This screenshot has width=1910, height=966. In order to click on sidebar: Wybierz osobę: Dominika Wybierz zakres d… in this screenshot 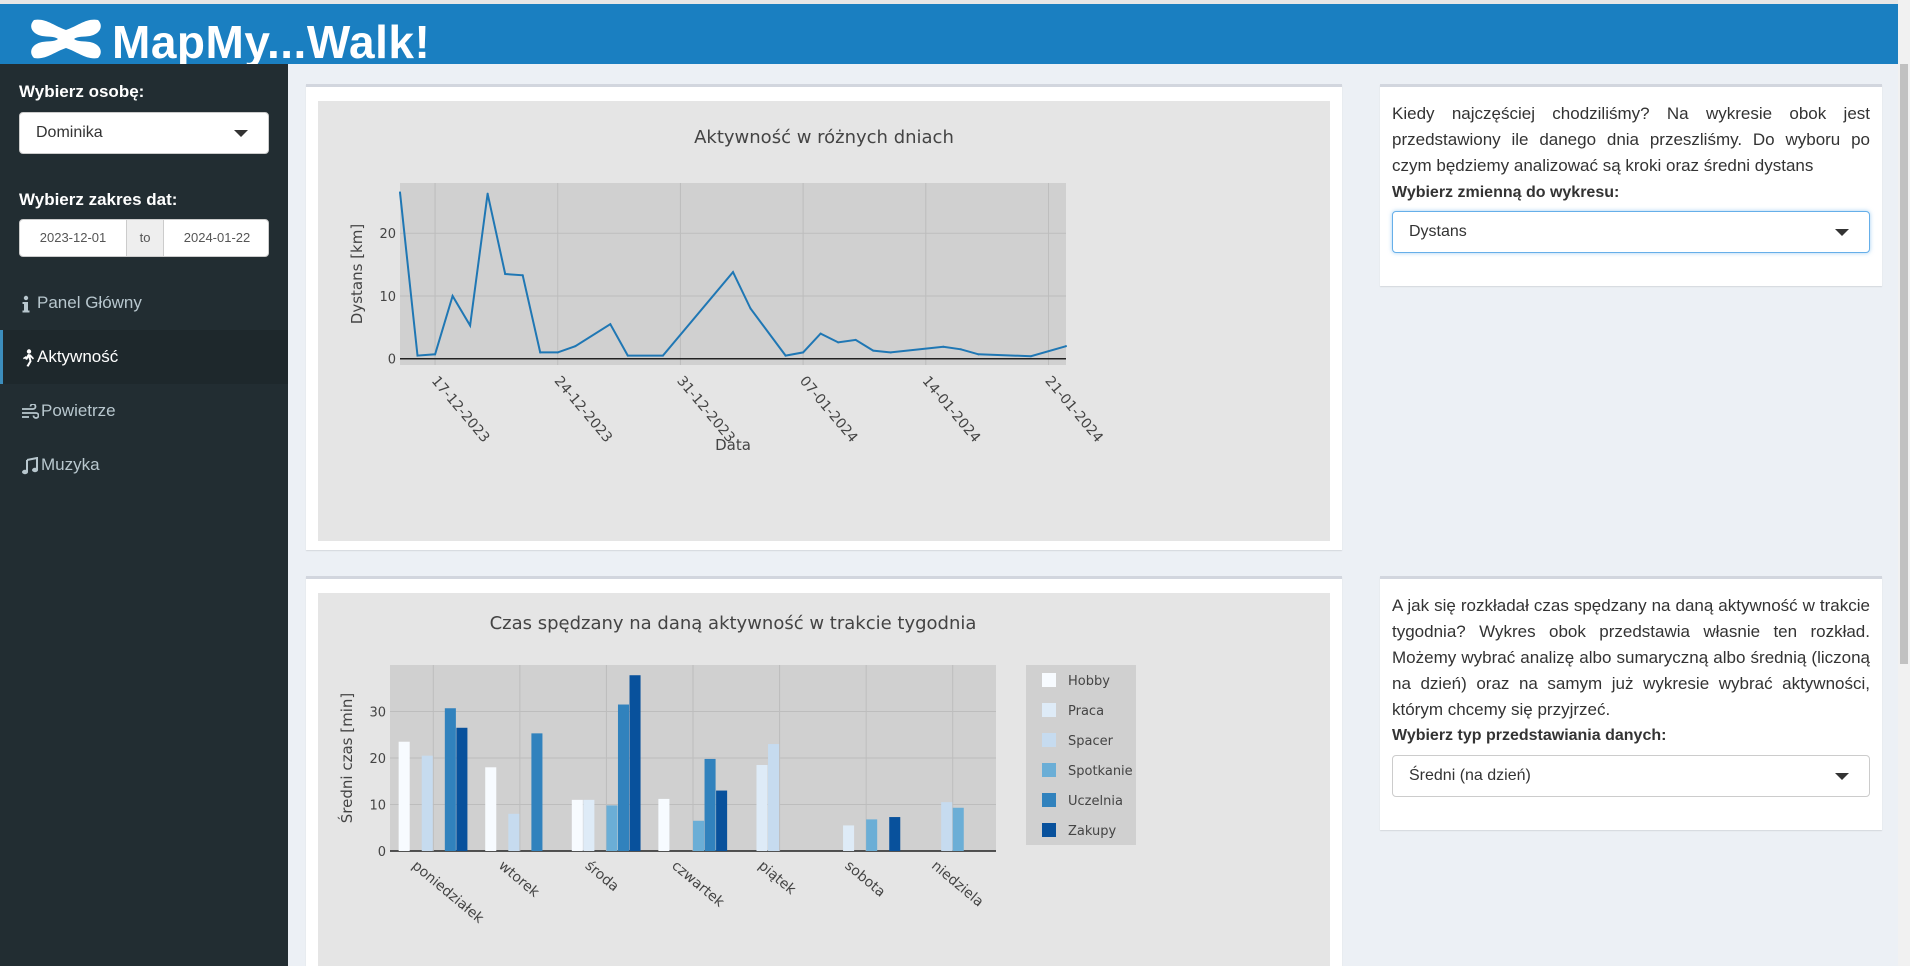, I will do `click(144, 515)`.